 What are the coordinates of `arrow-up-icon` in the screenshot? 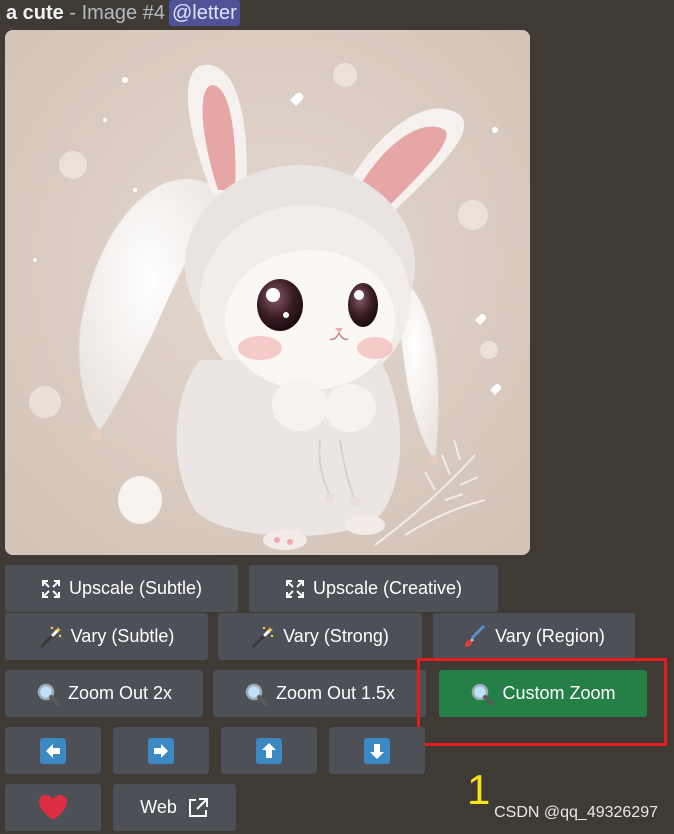 It's located at (269, 750).